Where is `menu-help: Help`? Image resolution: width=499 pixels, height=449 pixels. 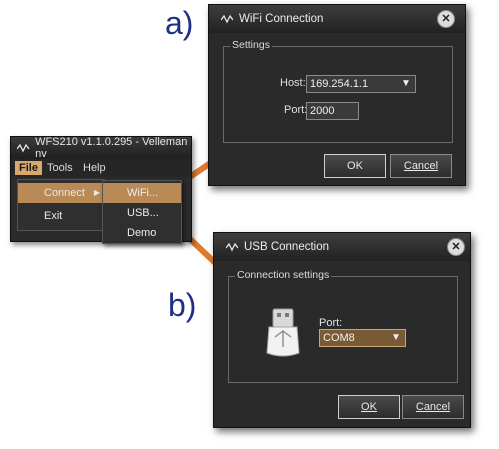
menu-help: Help is located at coordinates (94, 168).